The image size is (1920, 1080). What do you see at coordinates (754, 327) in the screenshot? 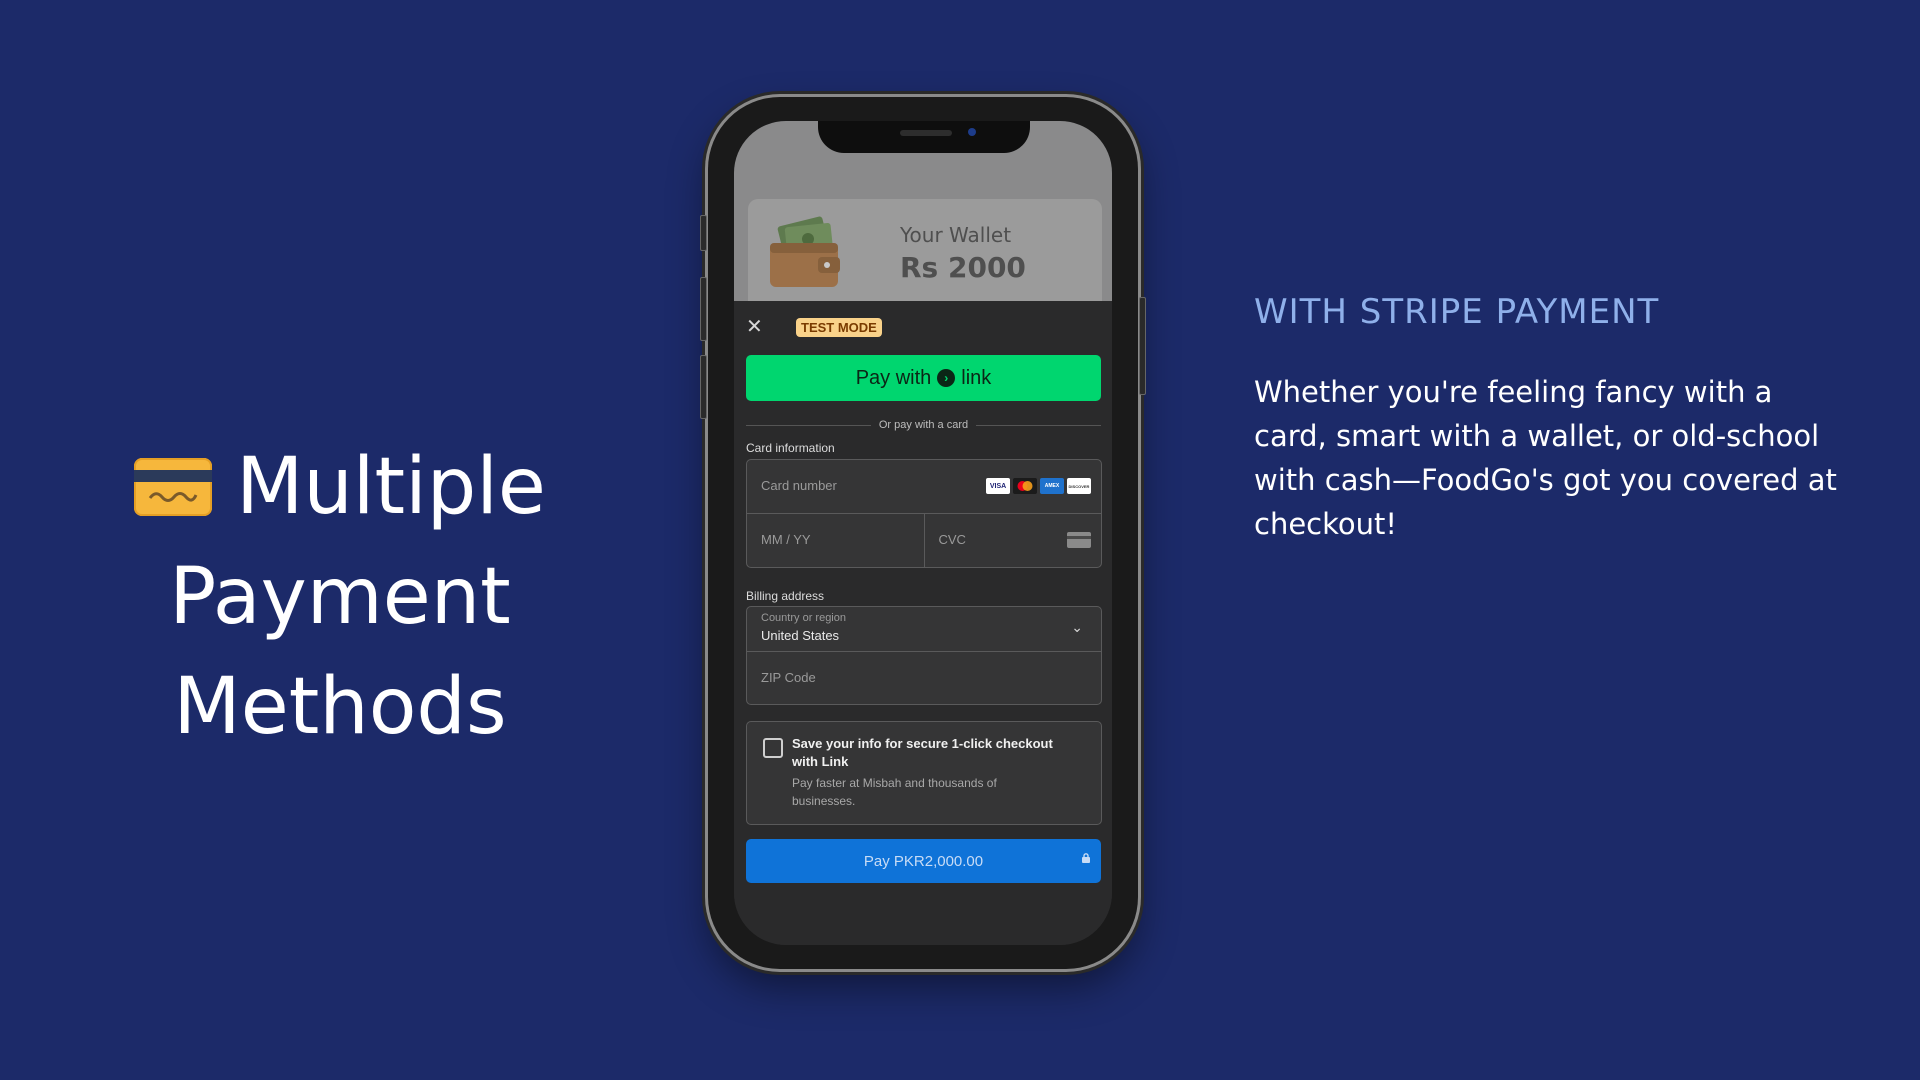
I see `close-icon: ✕` at bounding box center [754, 327].